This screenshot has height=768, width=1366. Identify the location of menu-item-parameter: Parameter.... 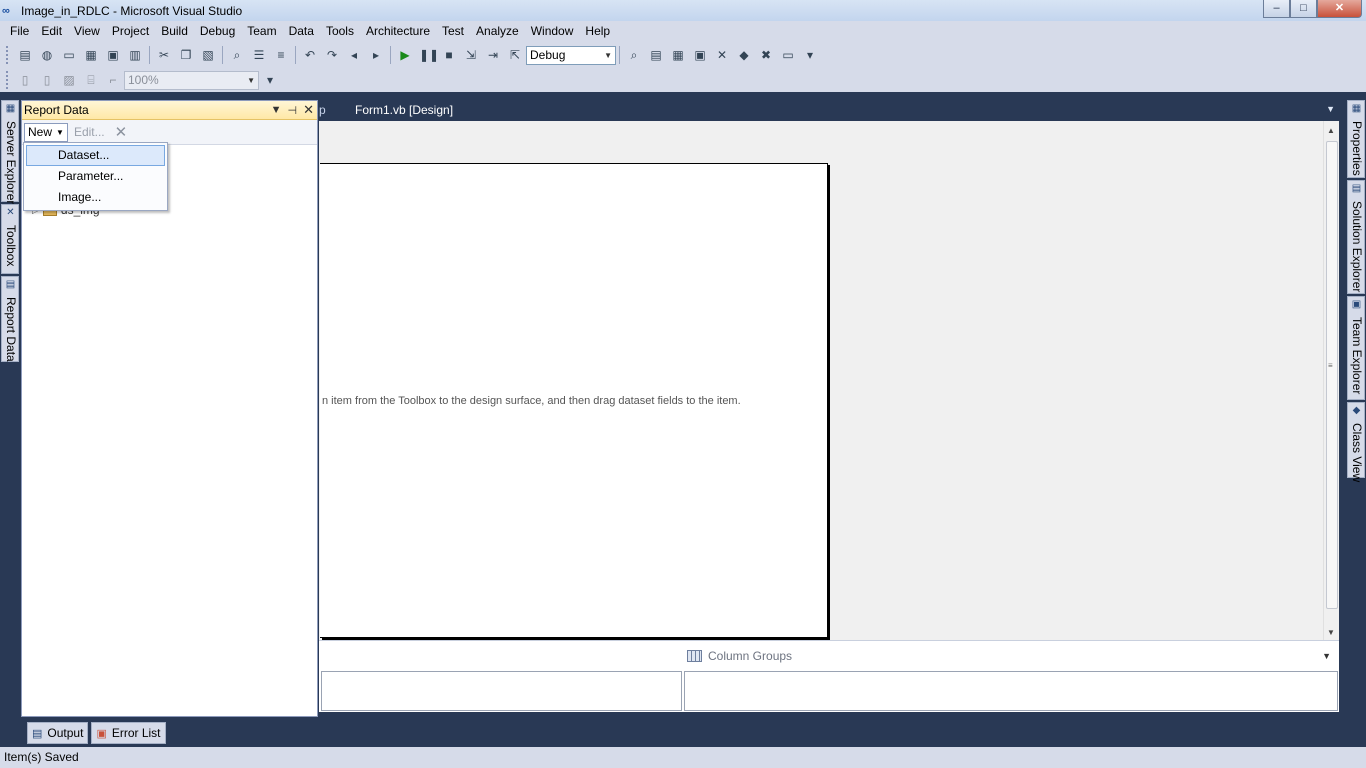
(95, 176).